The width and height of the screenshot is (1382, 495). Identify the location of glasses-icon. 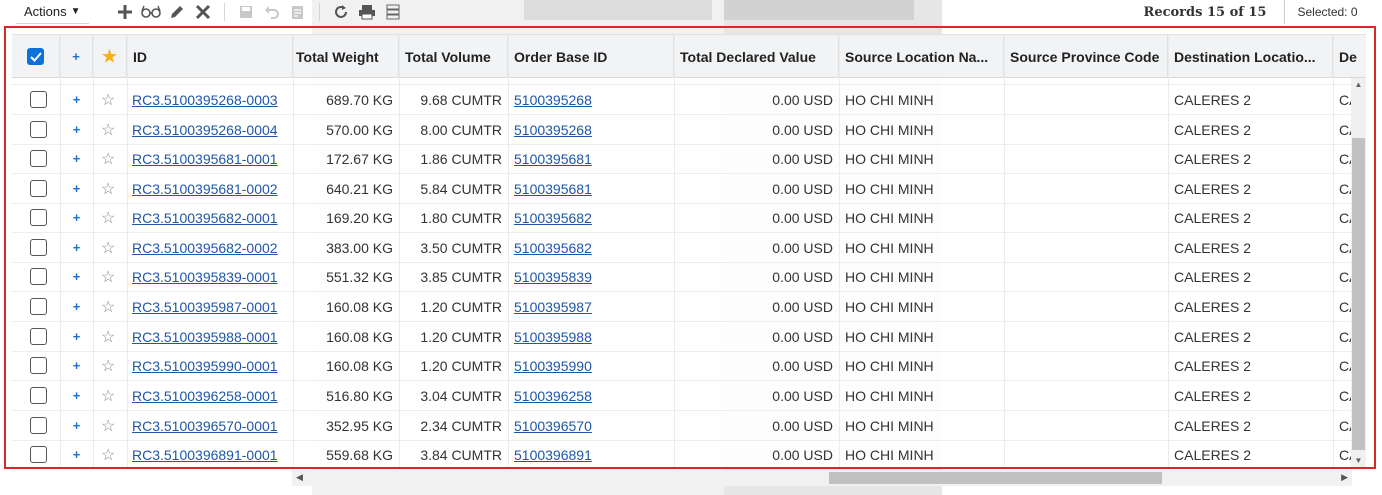
(151, 12).